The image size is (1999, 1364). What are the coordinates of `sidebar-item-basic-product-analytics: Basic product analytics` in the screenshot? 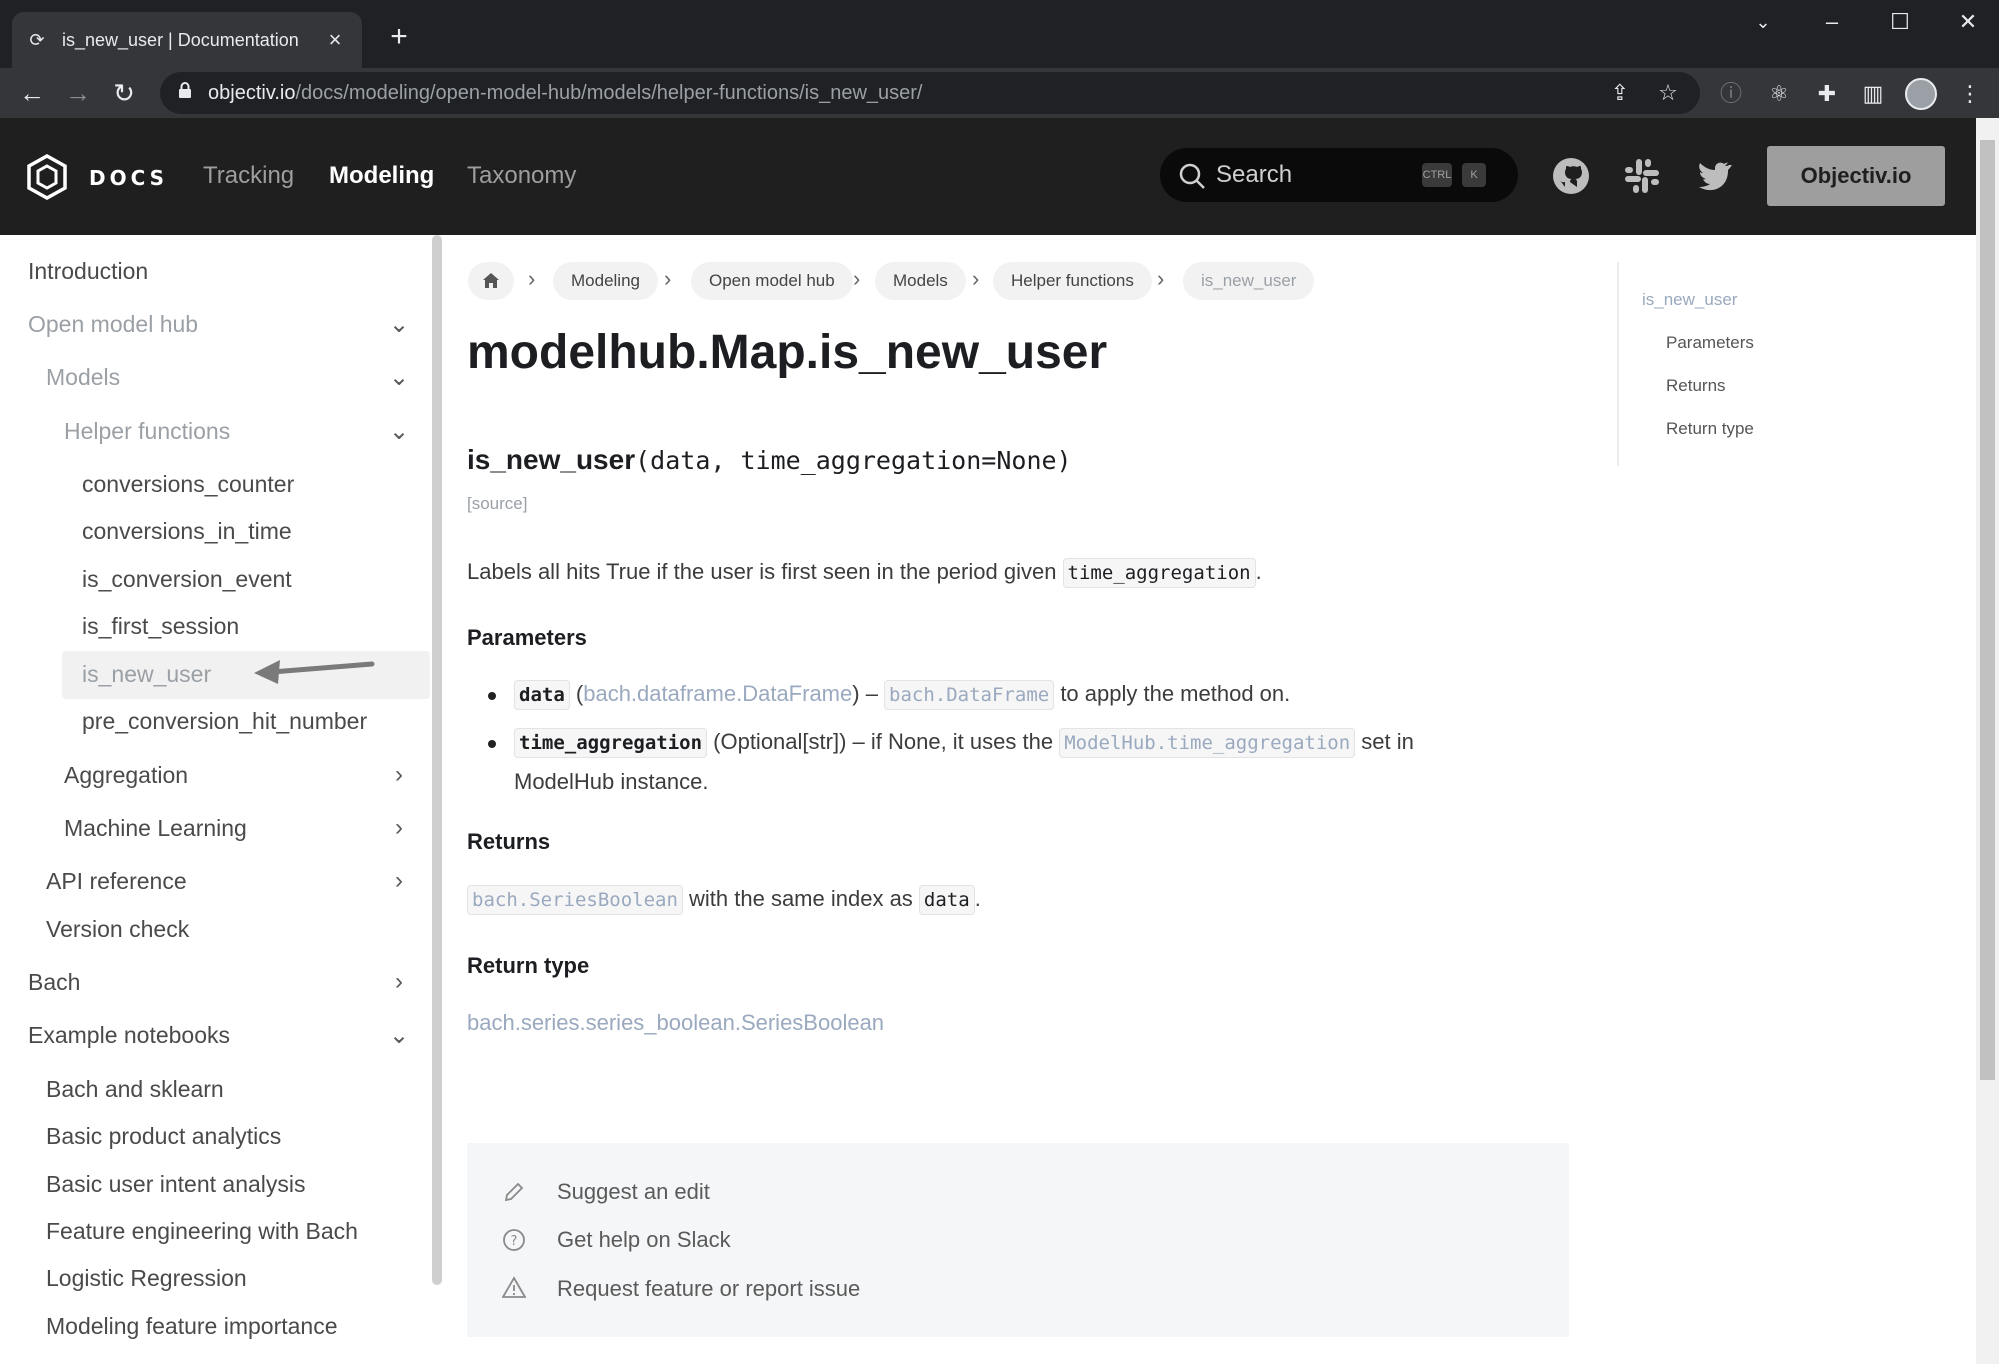 It's located at (163, 1136).